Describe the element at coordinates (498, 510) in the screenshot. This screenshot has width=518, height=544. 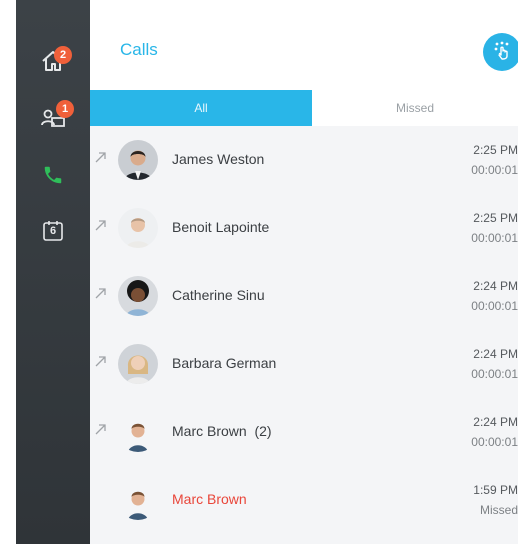
I see `missed-label: Missed` at that location.